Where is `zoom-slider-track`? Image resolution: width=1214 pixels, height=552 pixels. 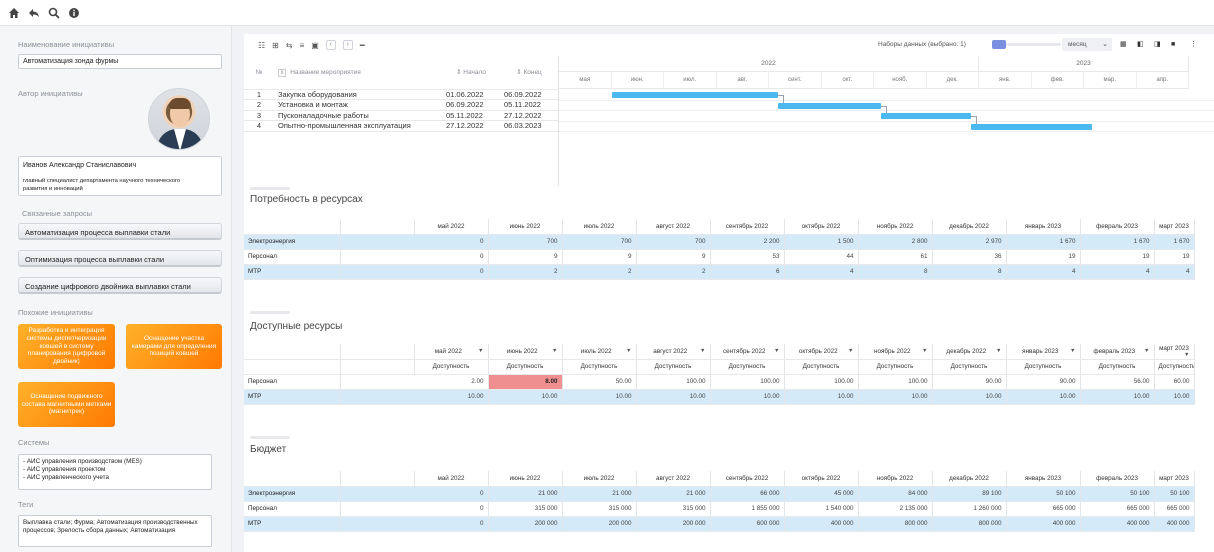
zoom-slider-track is located at coordinates (1033, 44).